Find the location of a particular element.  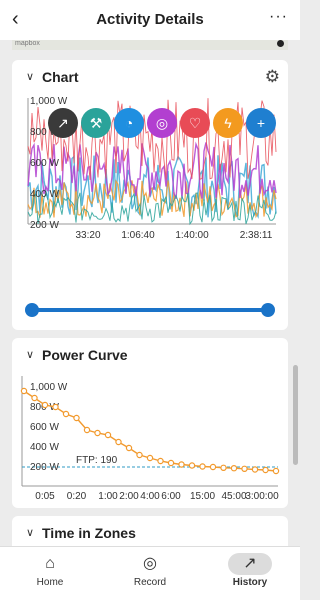

nav-history: ↗ History is located at coordinates (250, 570).